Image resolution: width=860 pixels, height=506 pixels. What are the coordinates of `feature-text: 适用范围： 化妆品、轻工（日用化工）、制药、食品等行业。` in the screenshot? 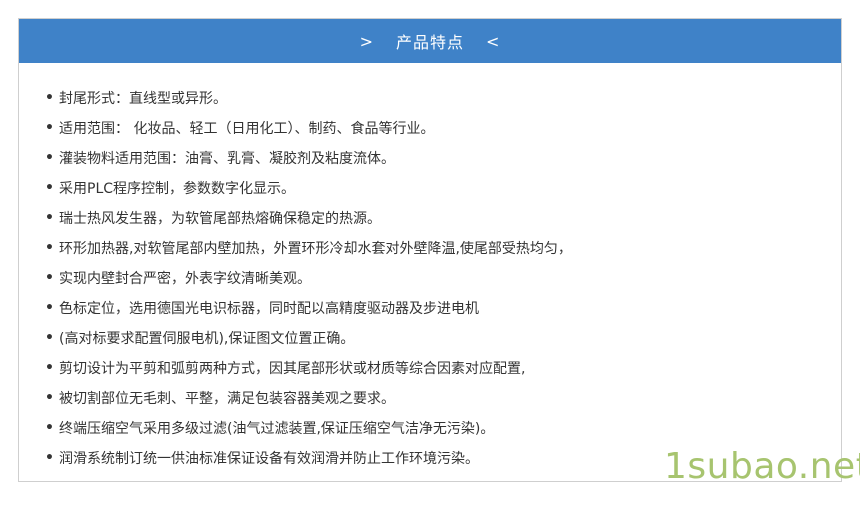 It's located at (247, 129).